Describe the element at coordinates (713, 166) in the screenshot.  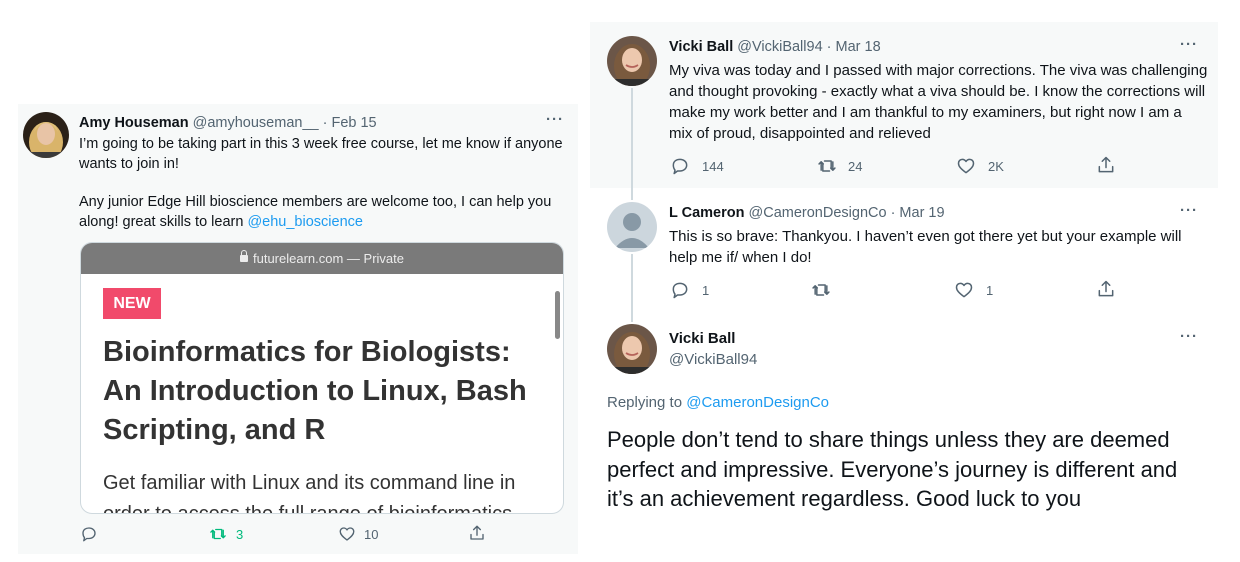
I see `reply-count: 144` at that location.